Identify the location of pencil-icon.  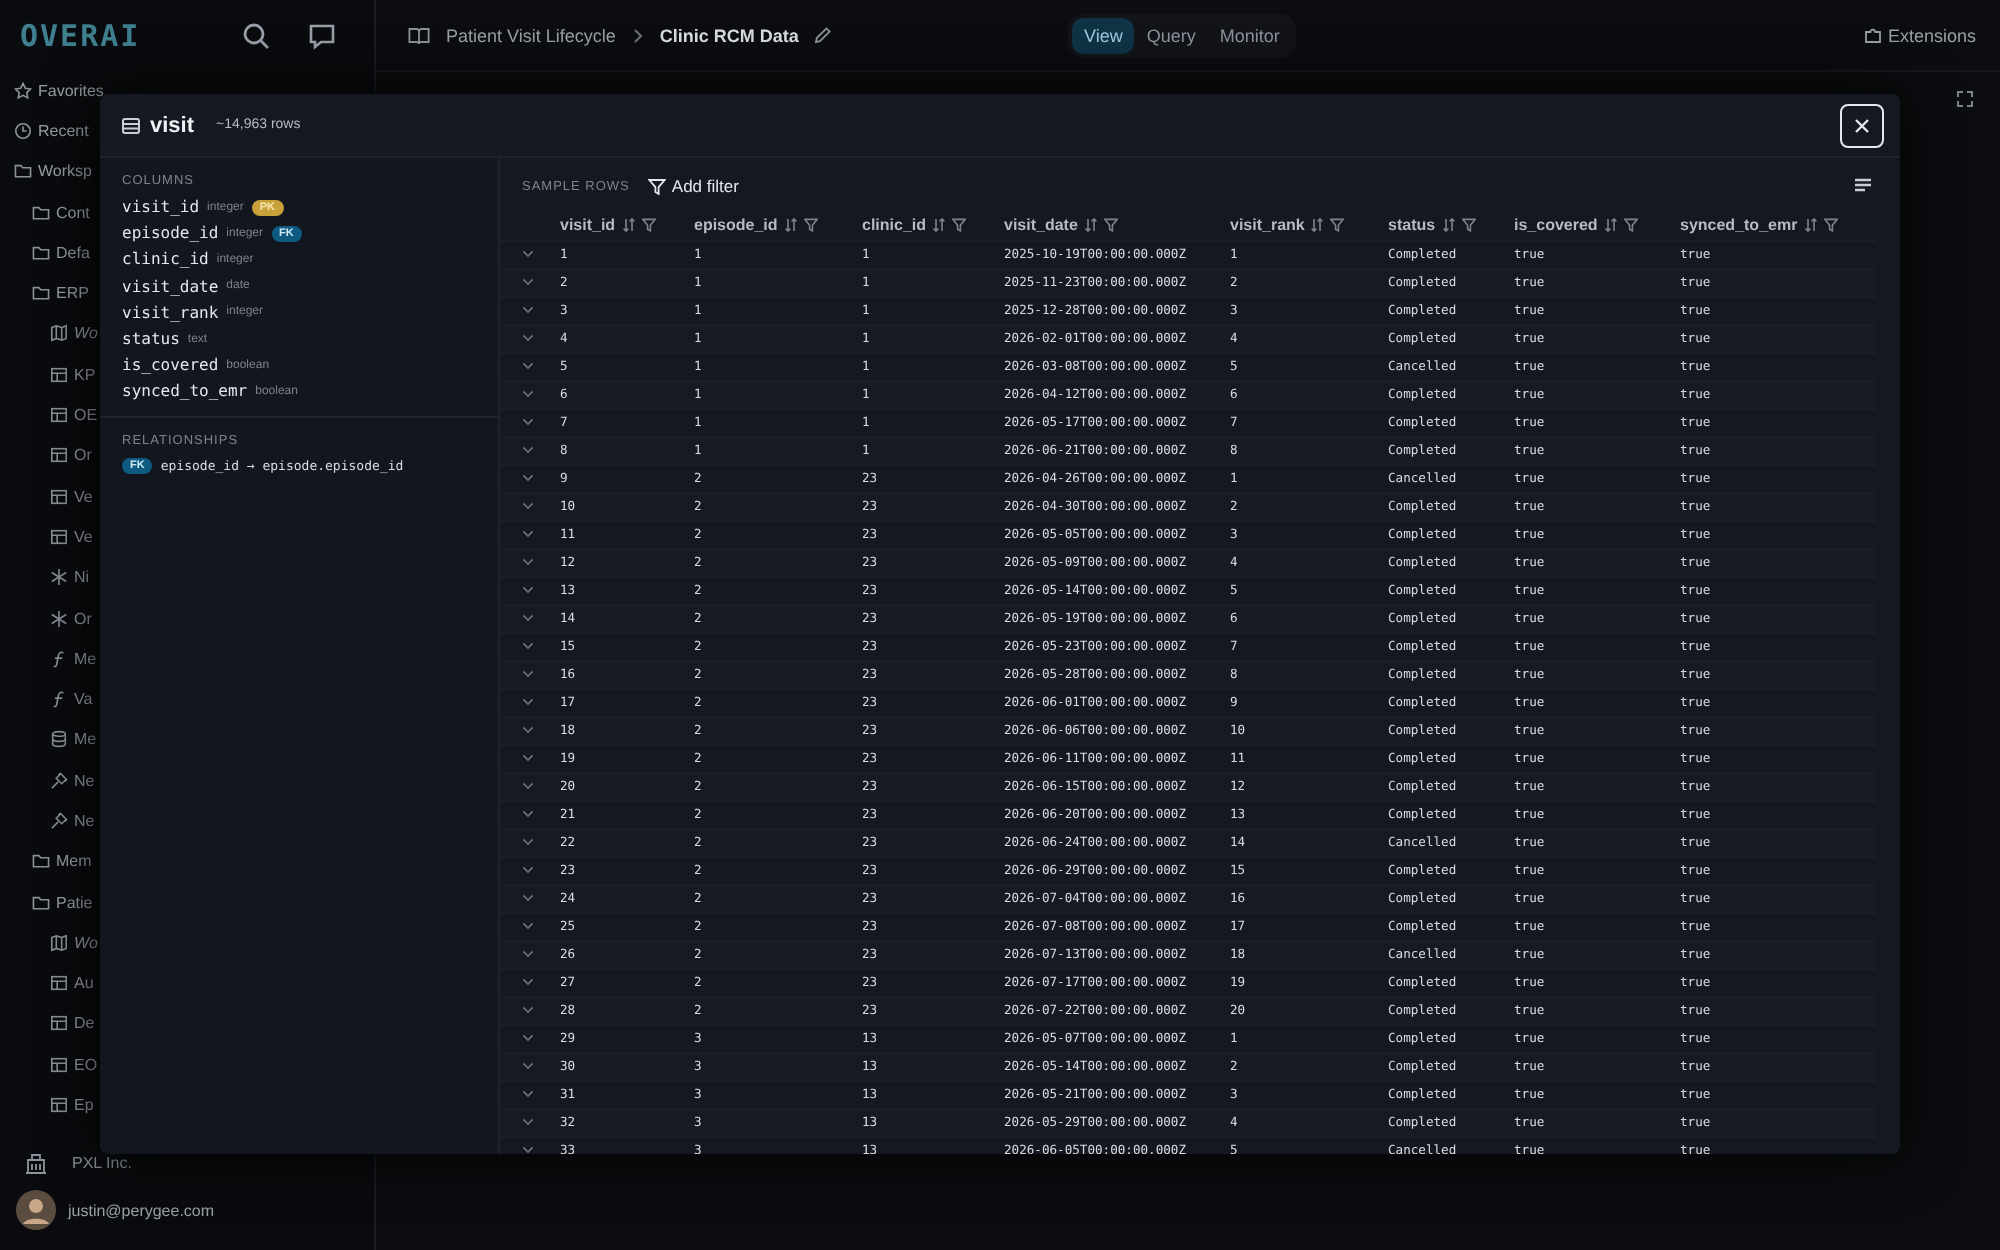
(823, 35).